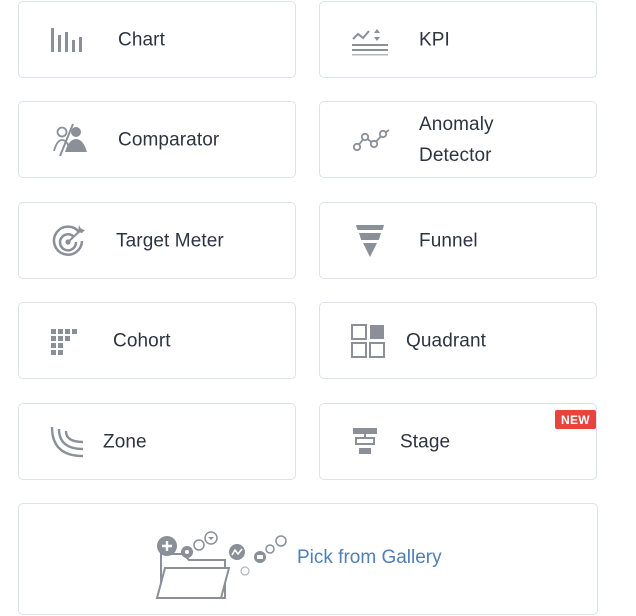  What do you see at coordinates (368, 442) in the screenshot?
I see `stage-icon` at bounding box center [368, 442].